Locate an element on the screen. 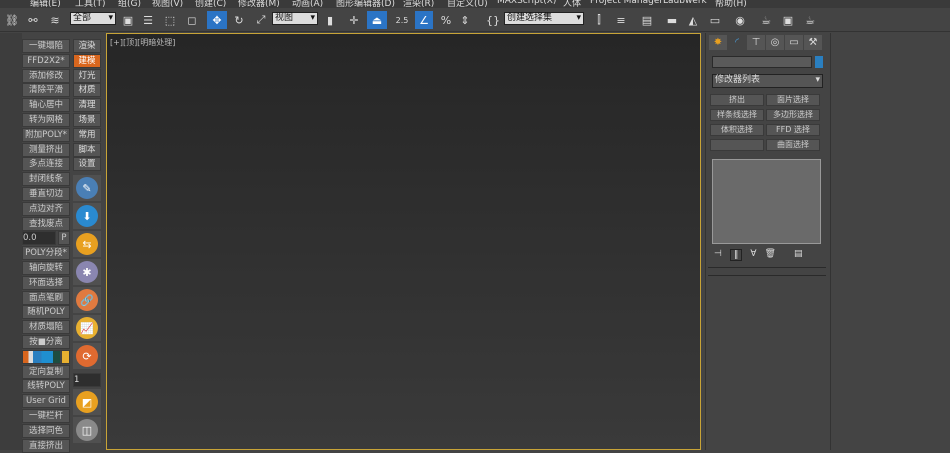 The image size is (950, 453). rect-selection-icon: ⬚ is located at coordinates (170, 20).